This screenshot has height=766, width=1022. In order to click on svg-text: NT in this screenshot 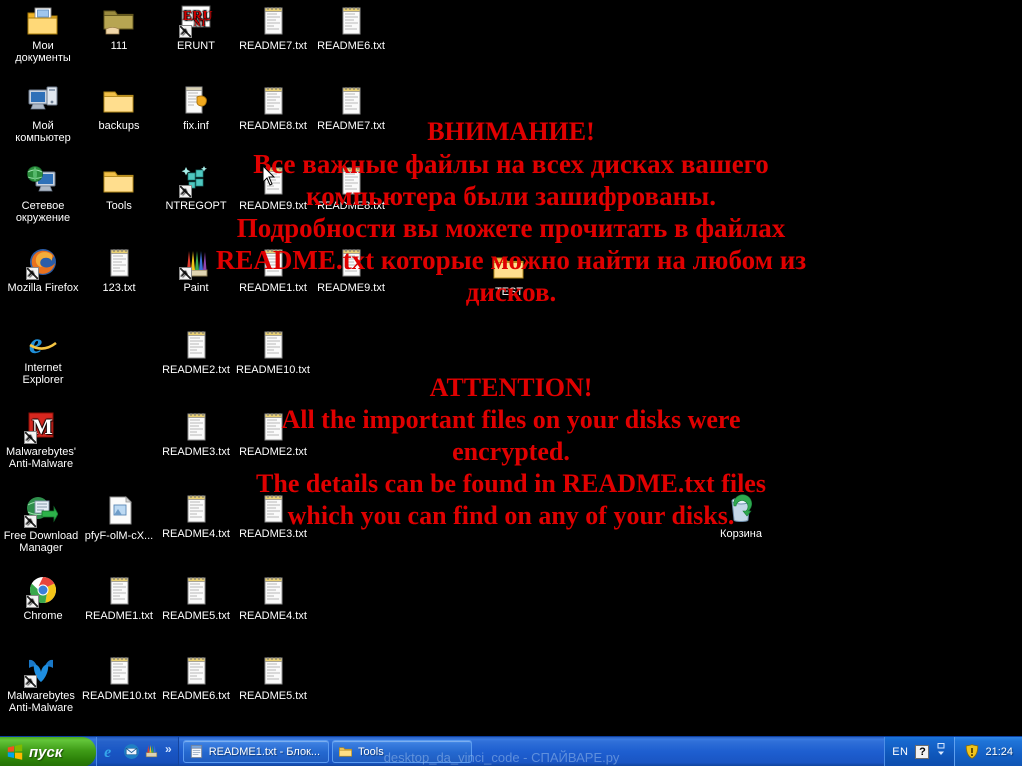, I will do `click(200, 23)`.